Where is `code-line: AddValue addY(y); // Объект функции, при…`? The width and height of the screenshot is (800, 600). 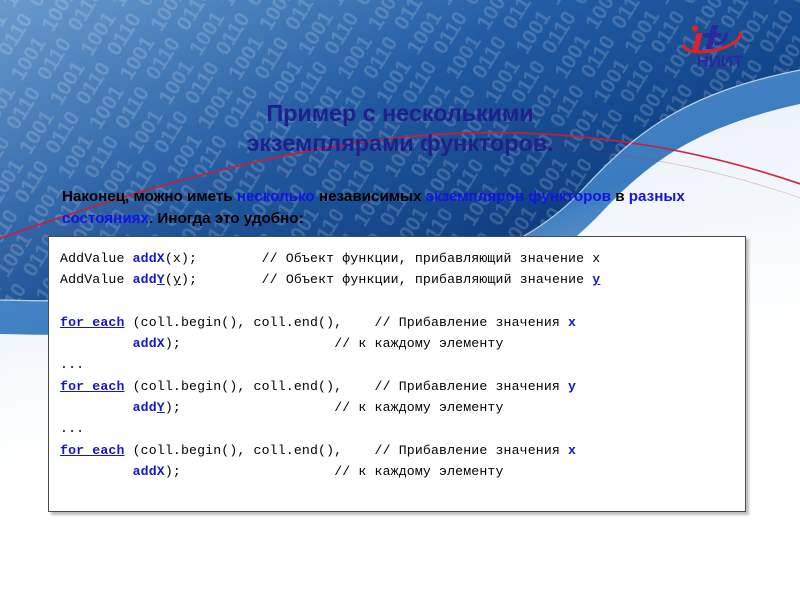
code-line: AddValue addY(y); // Объект функции, при… is located at coordinates (330, 279).